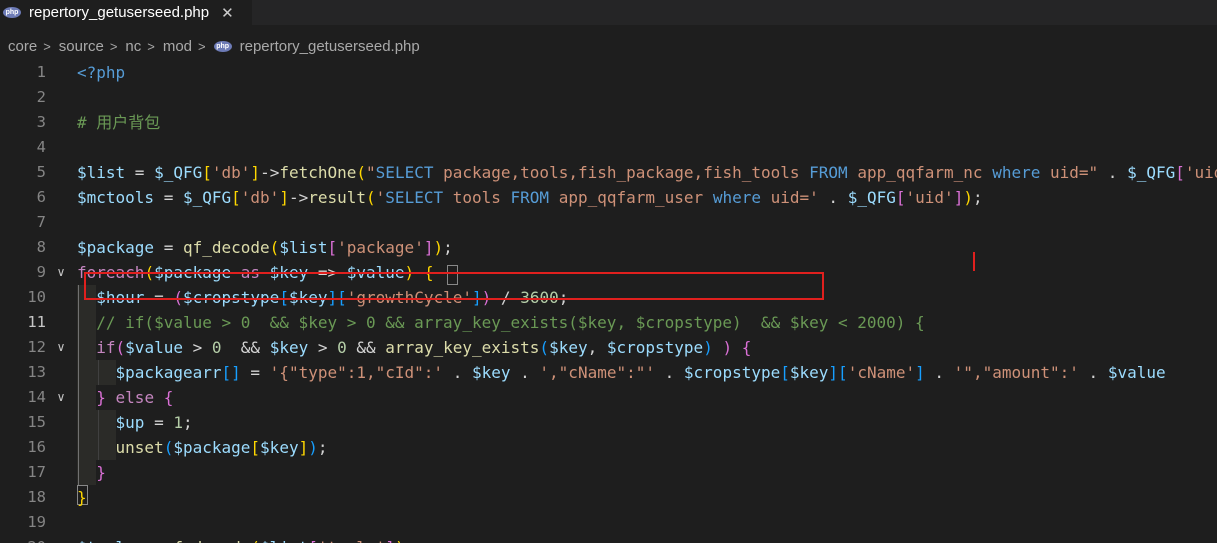 This screenshot has width=1217, height=543. What do you see at coordinates (227, 13) in the screenshot?
I see `close-icon: ✕` at bounding box center [227, 13].